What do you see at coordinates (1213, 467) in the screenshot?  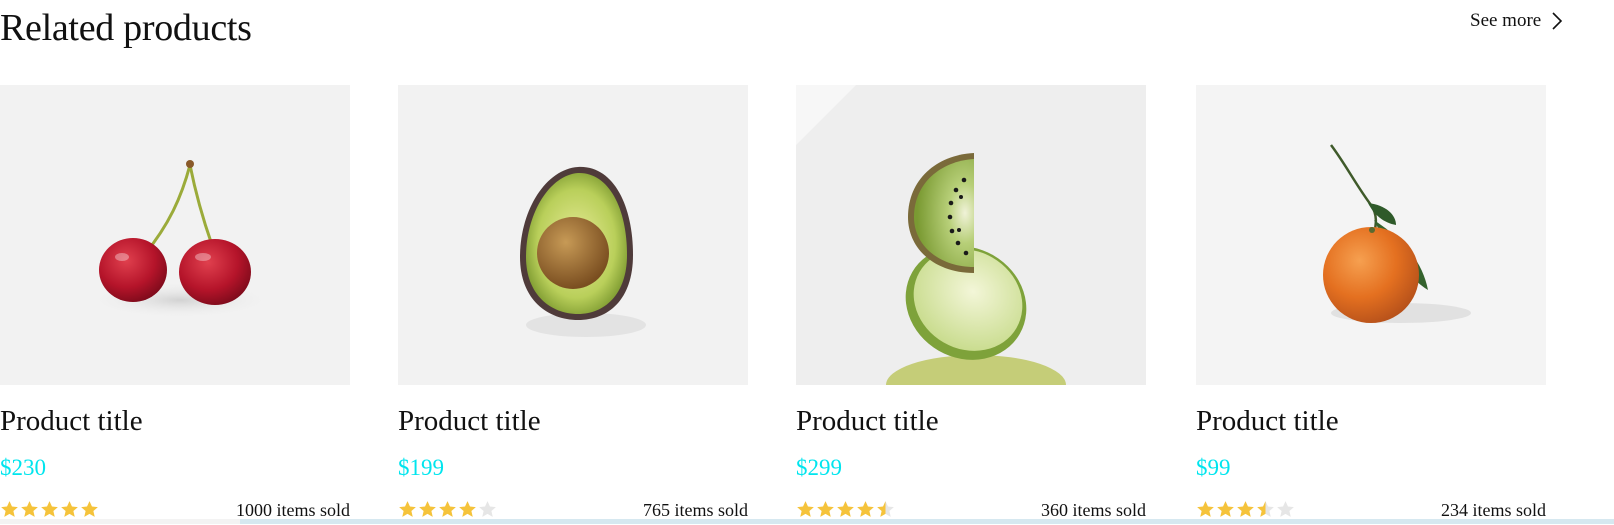 I see `product-price: $99` at bounding box center [1213, 467].